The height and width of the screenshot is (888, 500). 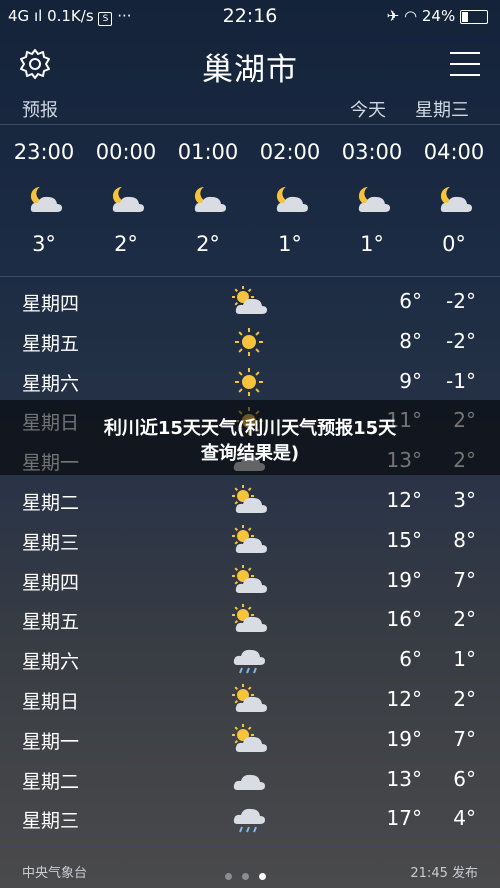 What do you see at coordinates (404, 619) in the screenshot?
I see `high-temp: 16°` at bounding box center [404, 619].